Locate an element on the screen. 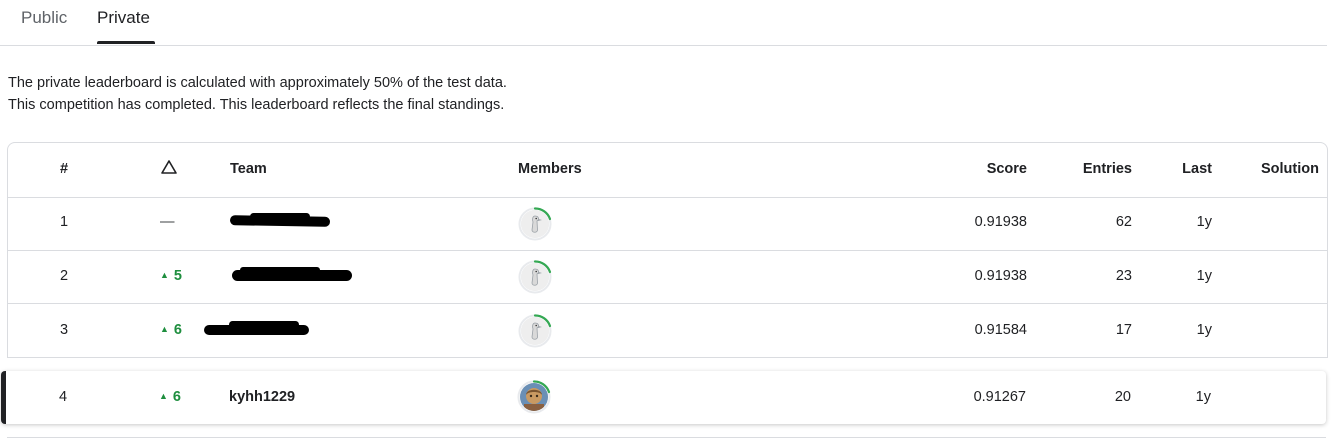 Image resolution: width=1336 pixels, height=439 pixels. current-user-row: 4 ▲ 6 kyhh1229 0.91267 20 1y is located at coordinates (663, 397).